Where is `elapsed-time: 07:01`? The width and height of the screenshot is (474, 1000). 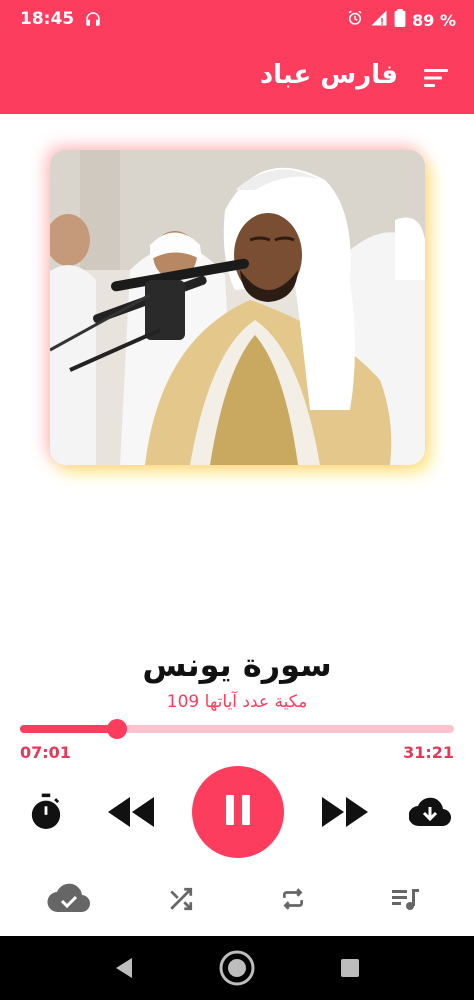
elapsed-time: 07:01 is located at coordinates (45, 752).